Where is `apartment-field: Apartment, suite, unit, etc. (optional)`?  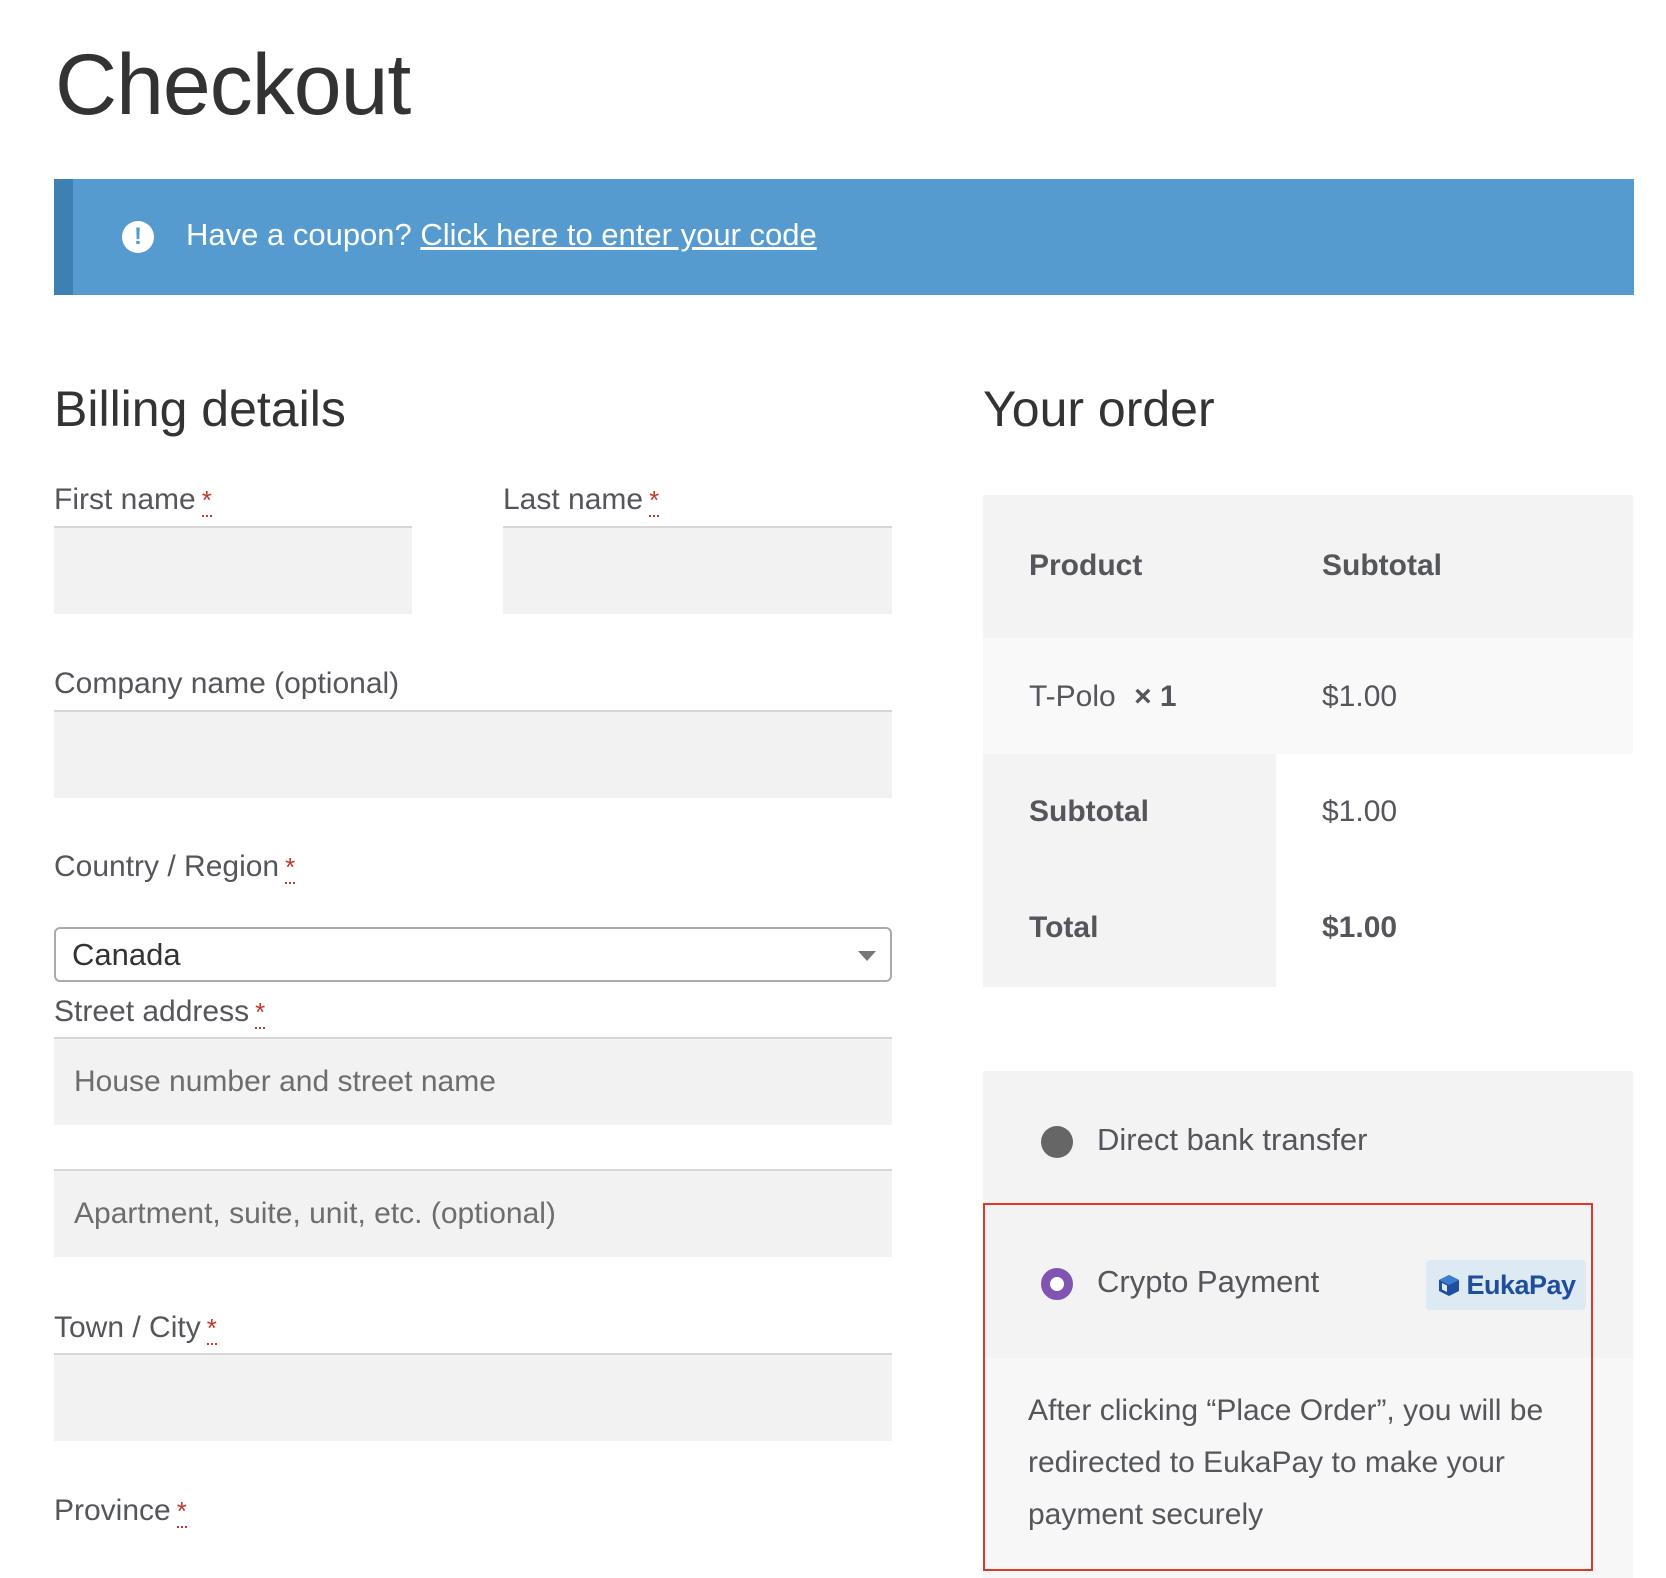 apartment-field: Apartment, suite, unit, etc. (optional) is located at coordinates (473, 1213).